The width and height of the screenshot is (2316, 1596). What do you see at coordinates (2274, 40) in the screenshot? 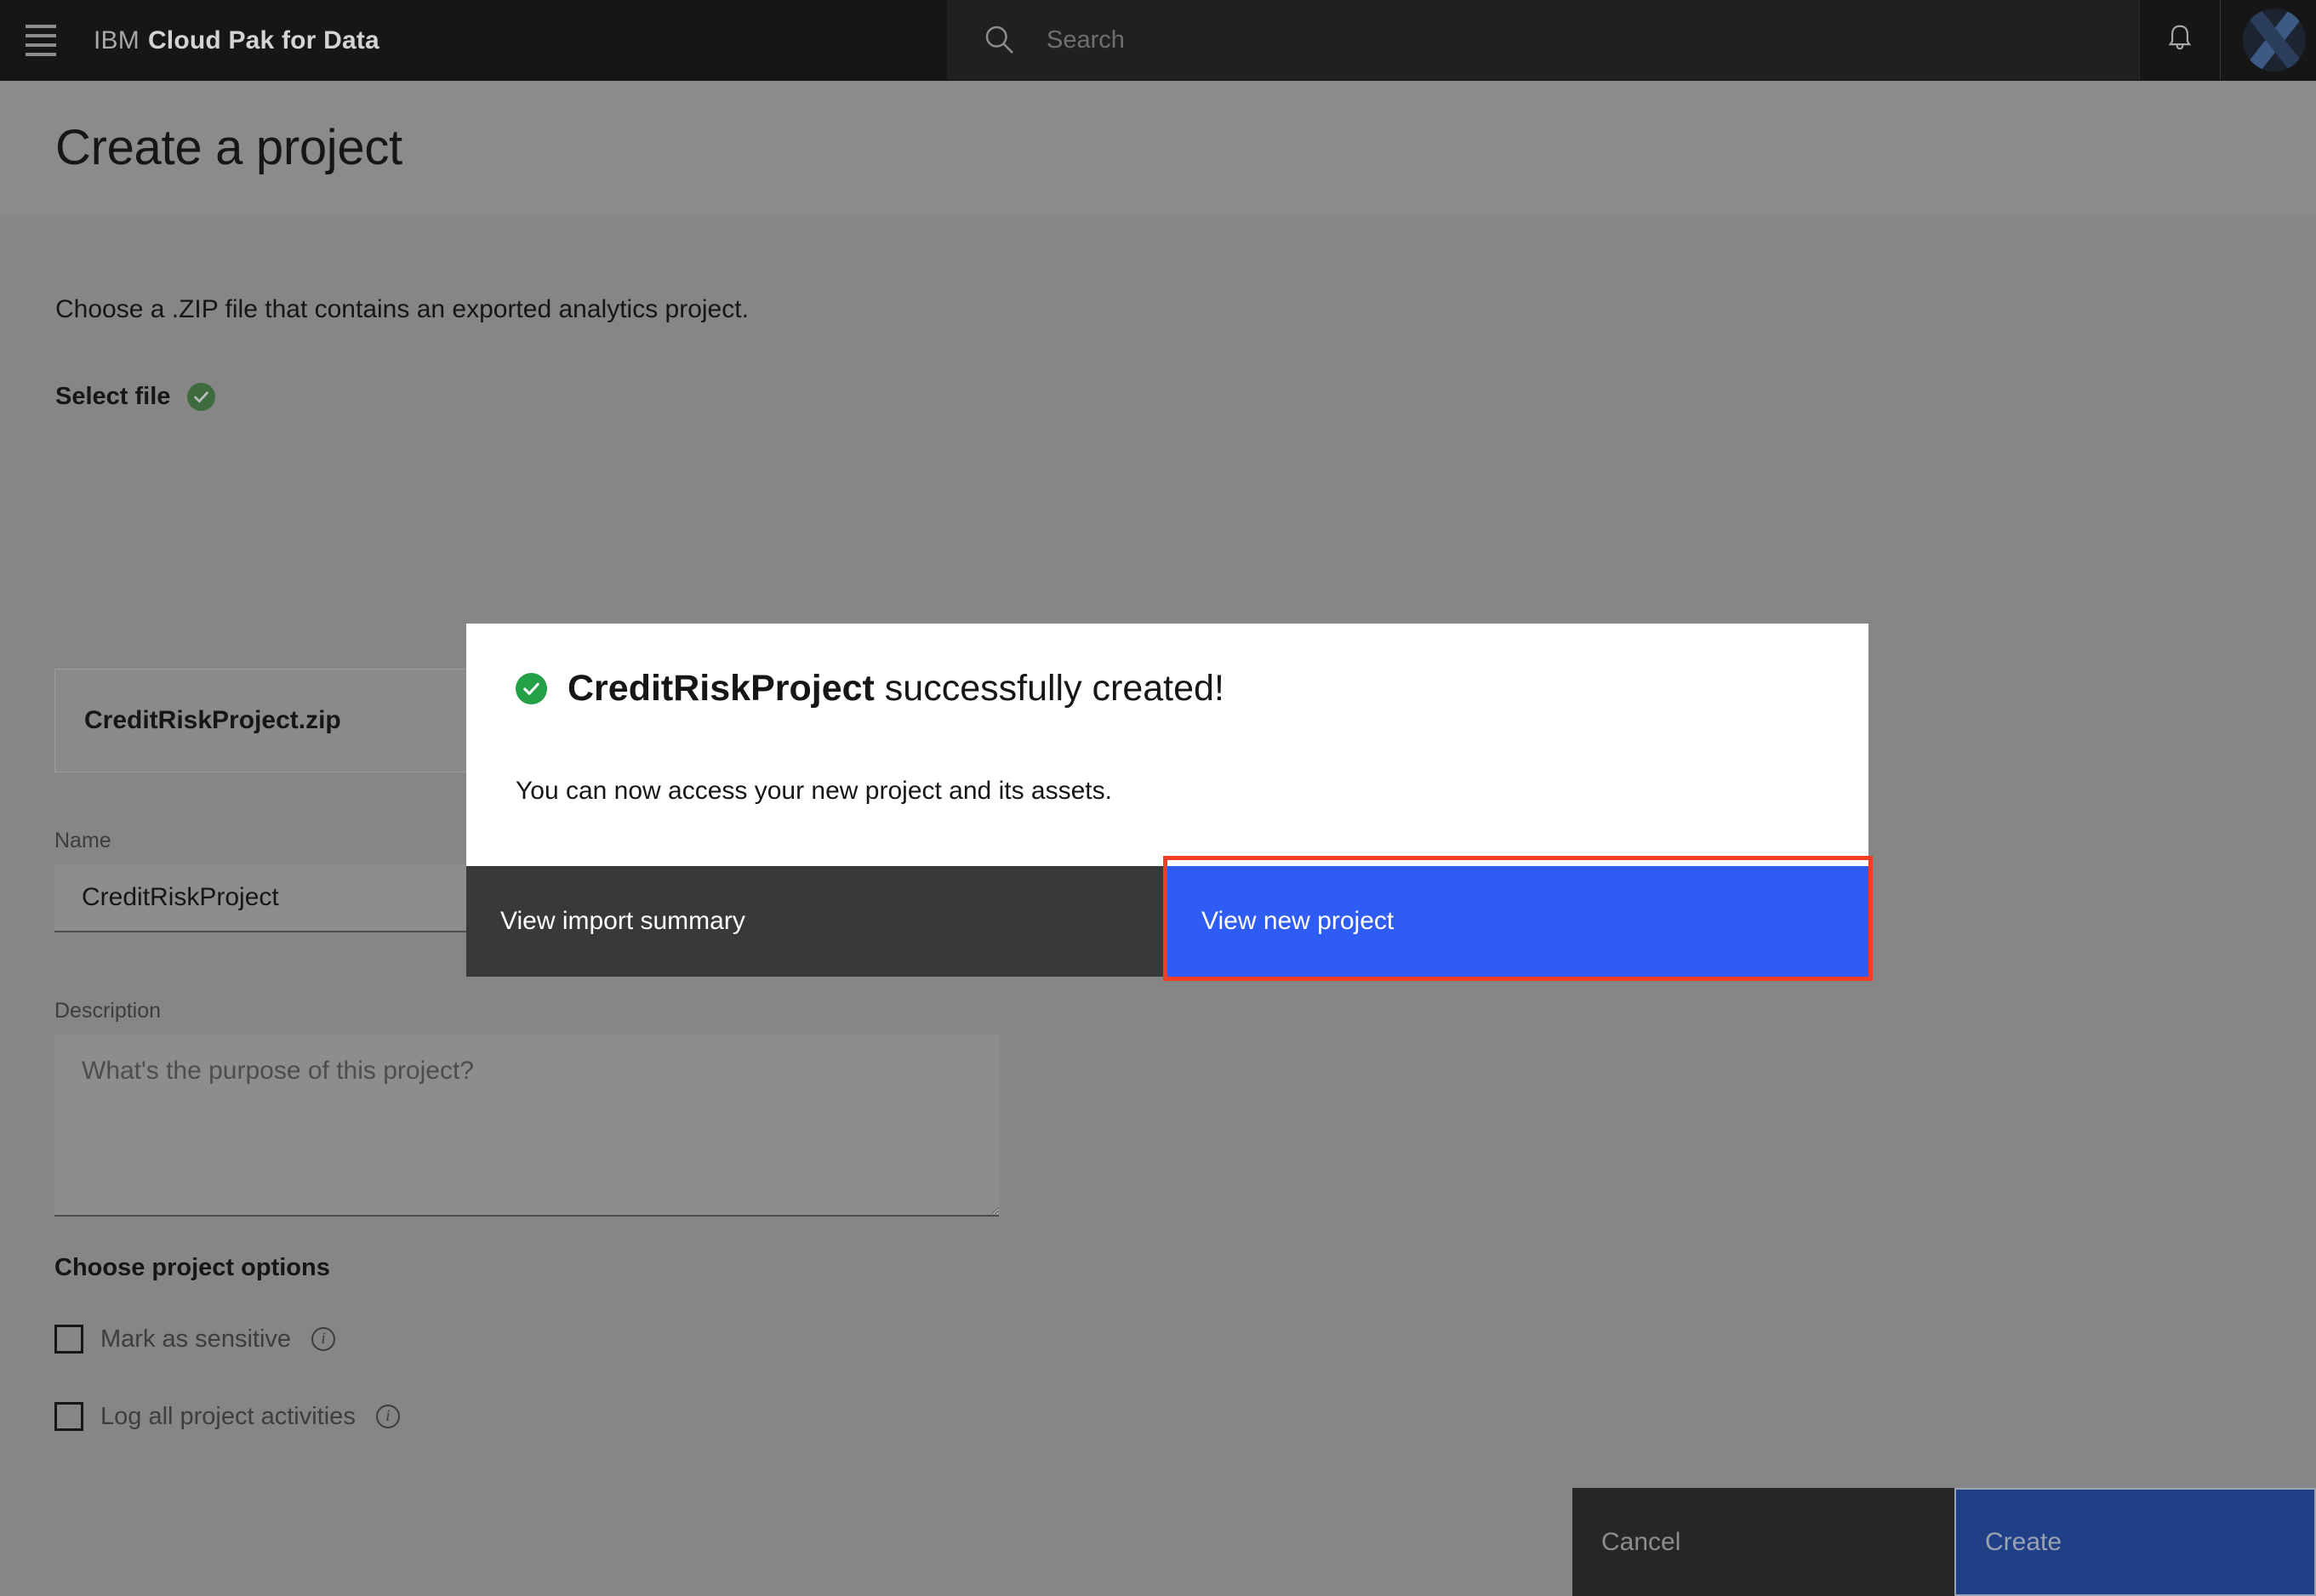
I see `avatar` at bounding box center [2274, 40].